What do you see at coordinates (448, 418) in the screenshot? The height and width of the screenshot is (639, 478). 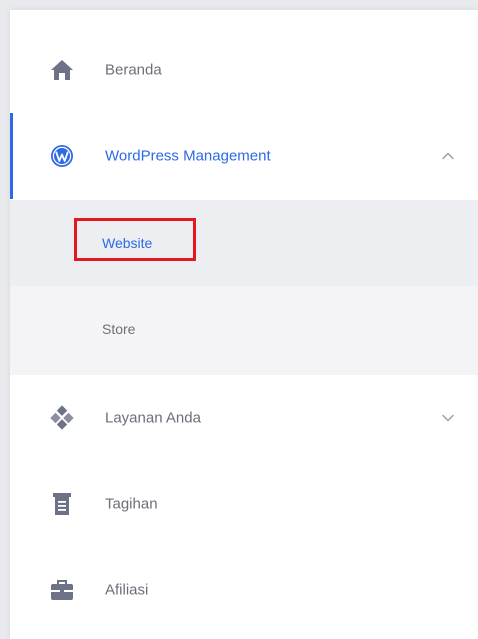 I see `chevron-down-icon` at bounding box center [448, 418].